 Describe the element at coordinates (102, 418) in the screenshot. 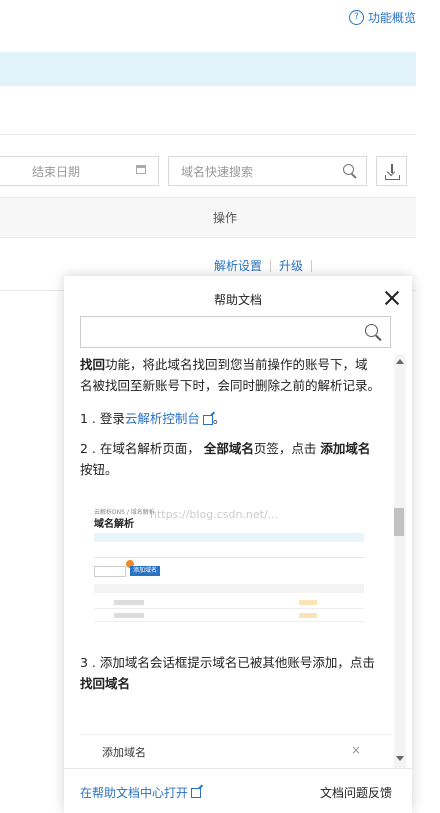

I see `step-1-prefix: 1 . 登录` at that location.